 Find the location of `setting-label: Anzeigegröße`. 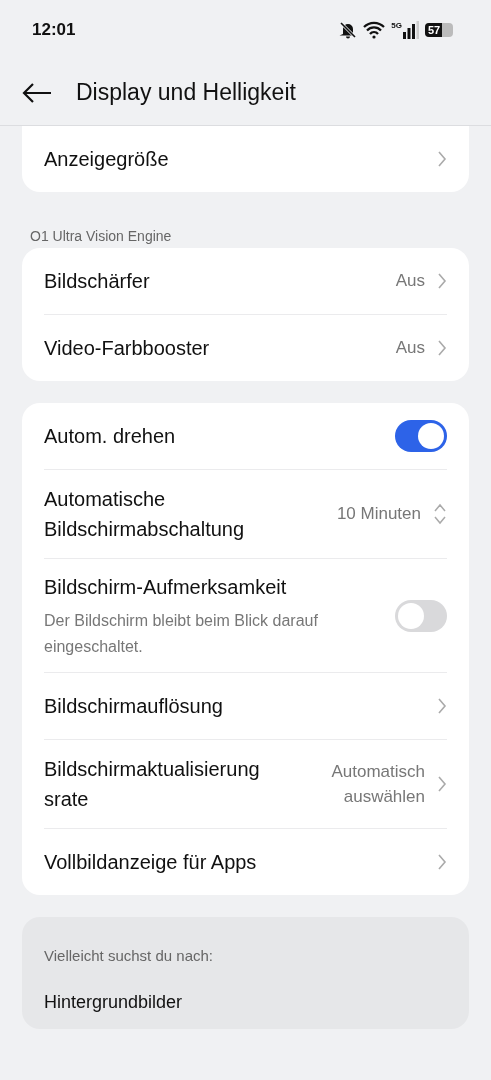

setting-label: Anzeigegröße is located at coordinates (234, 159).